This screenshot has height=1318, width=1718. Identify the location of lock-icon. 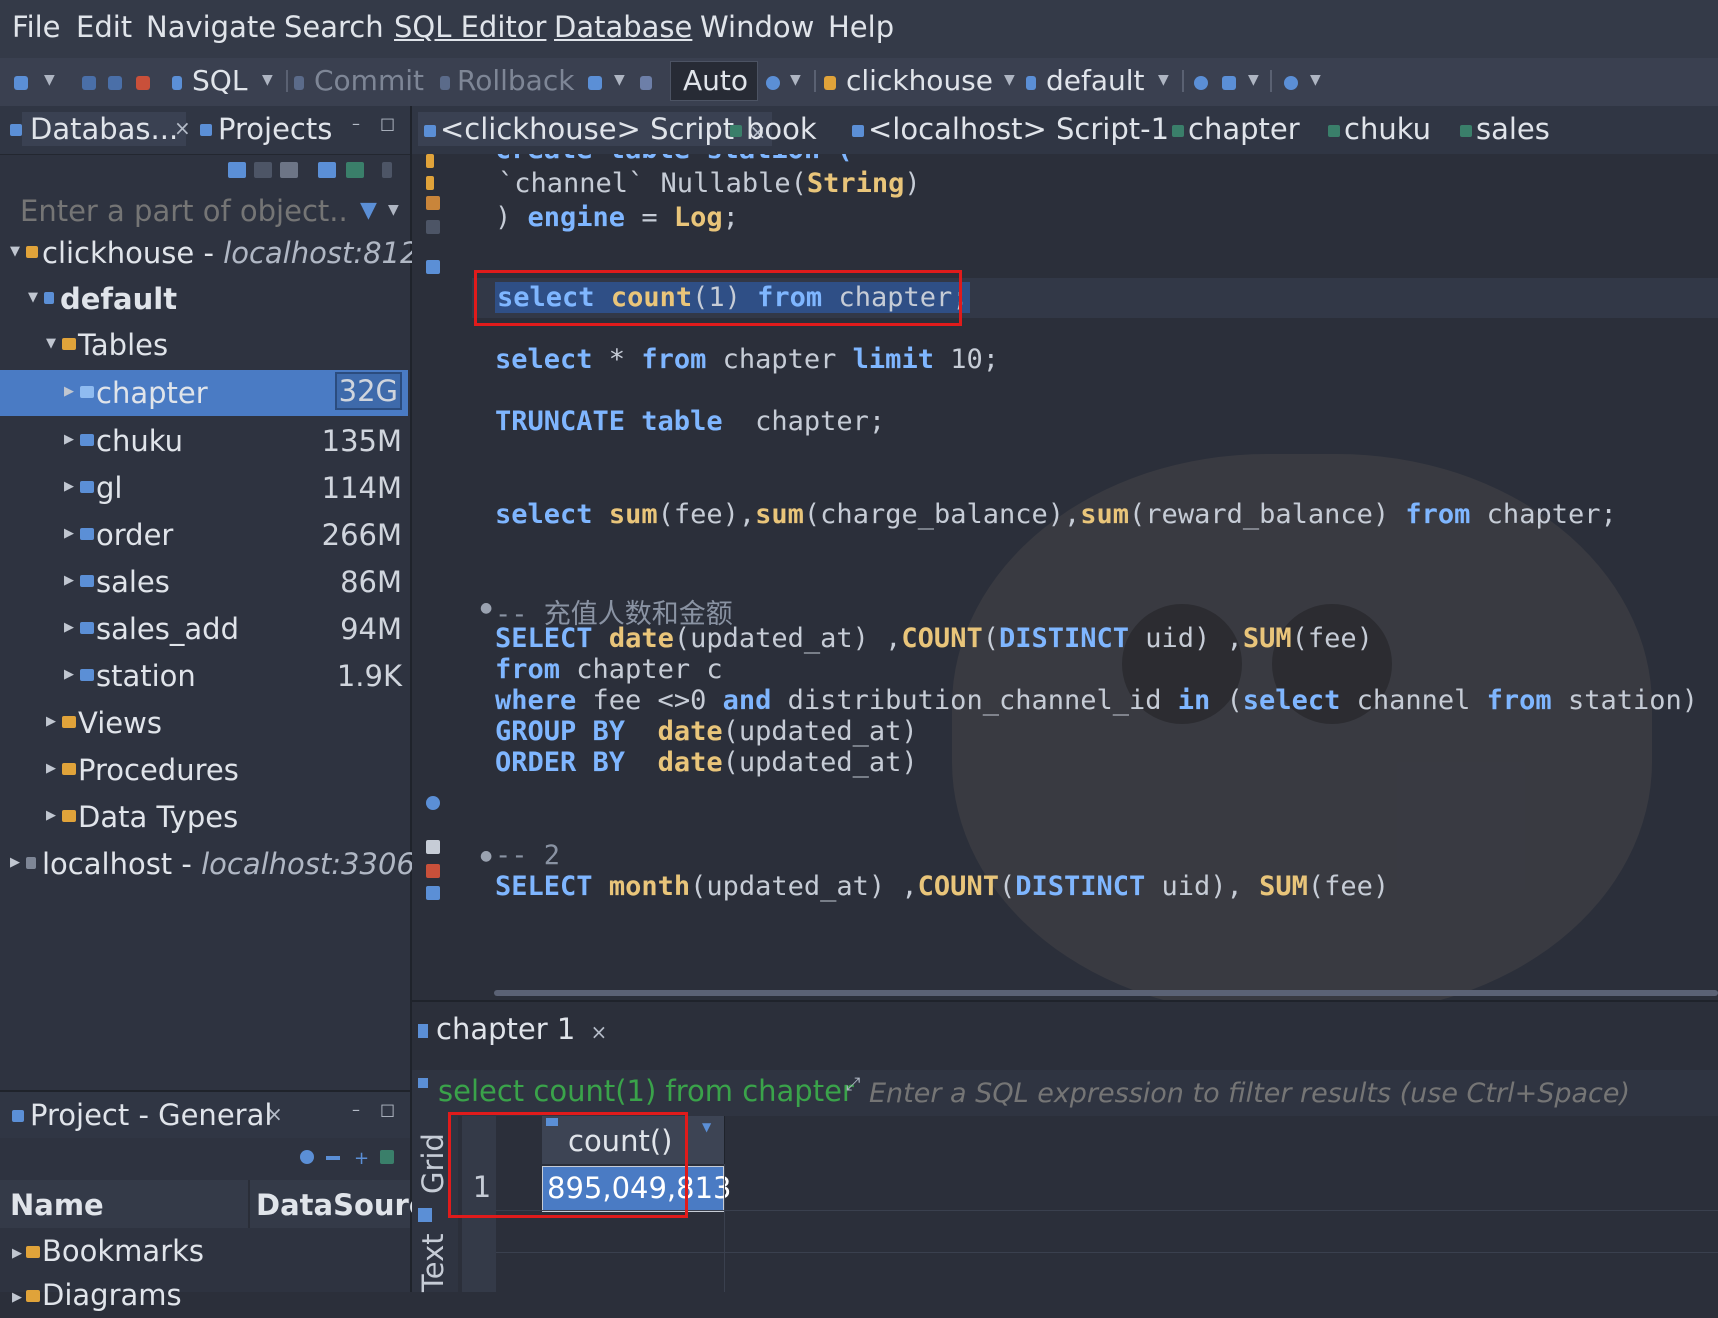
(646, 83).